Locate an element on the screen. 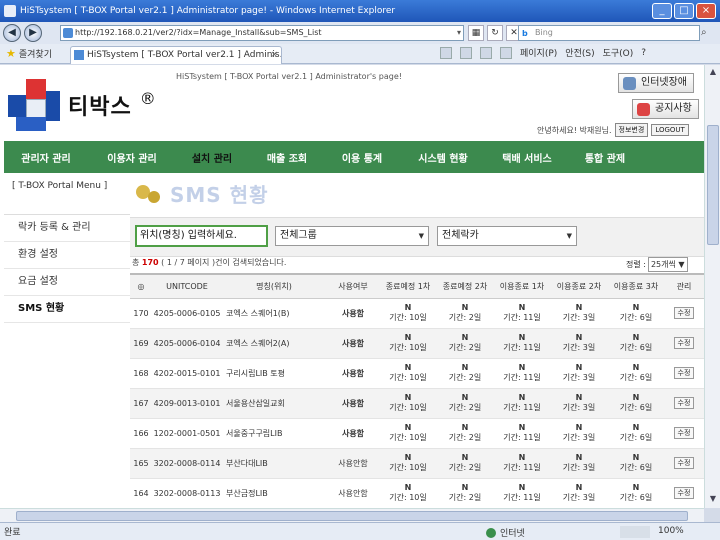  nav-admin: 관리자 관리 is located at coordinates (46, 157).